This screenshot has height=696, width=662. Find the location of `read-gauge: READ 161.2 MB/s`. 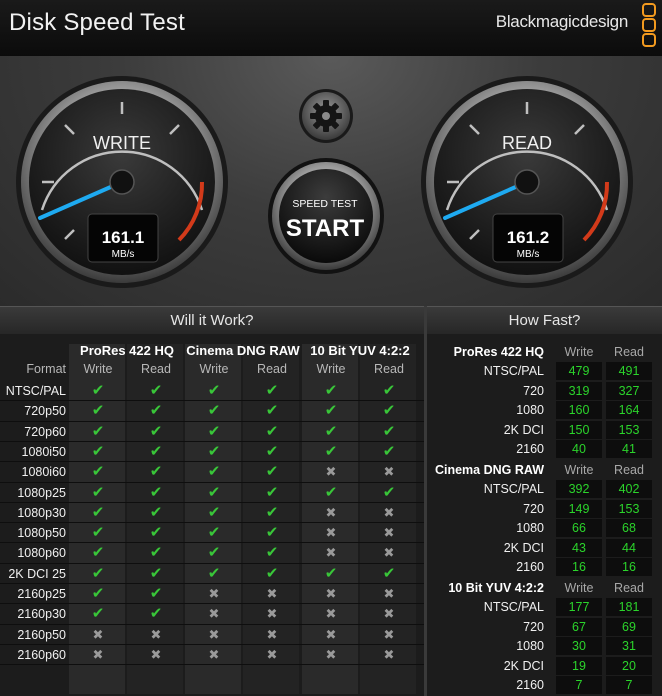

read-gauge: READ 161.2 MB/s is located at coordinates (527, 182).